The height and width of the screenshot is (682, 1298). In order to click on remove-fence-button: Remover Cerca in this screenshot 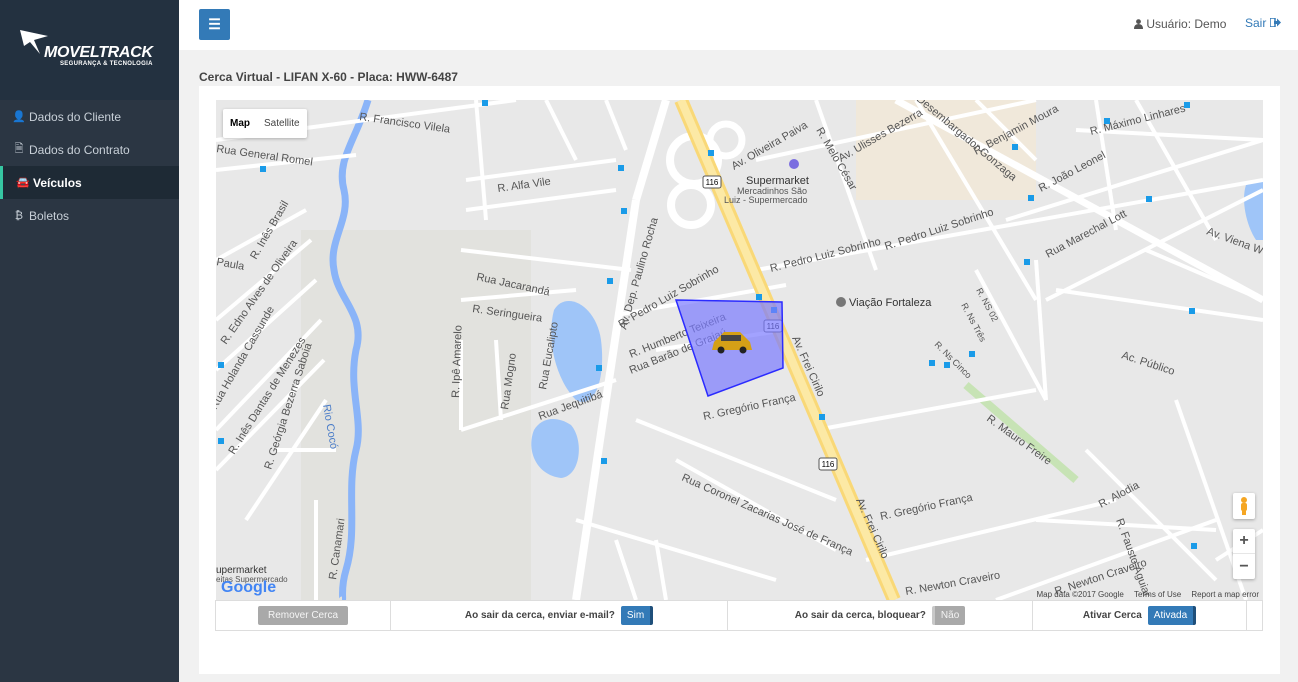, I will do `click(303, 615)`.